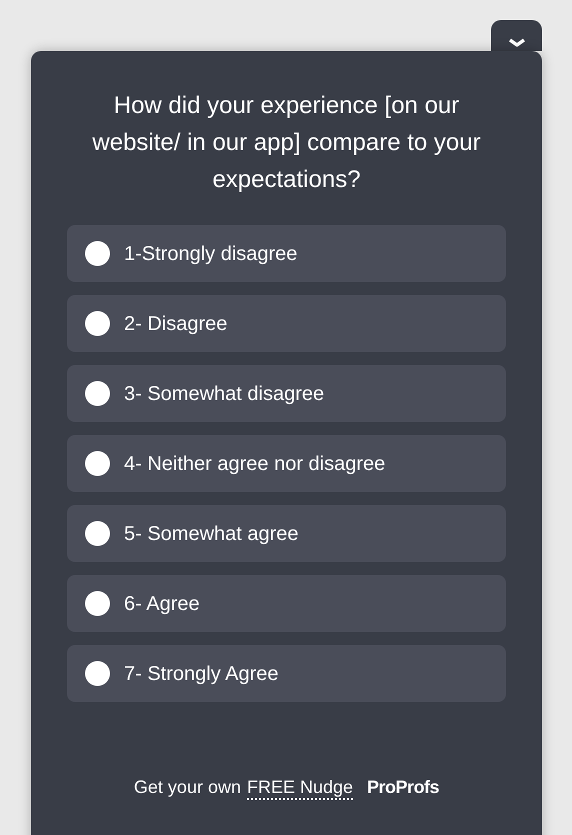 The image size is (572, 835). Describe the element at coordinates (187, 787) in the screenshot. I see `footer-text: Get your own` at that location.